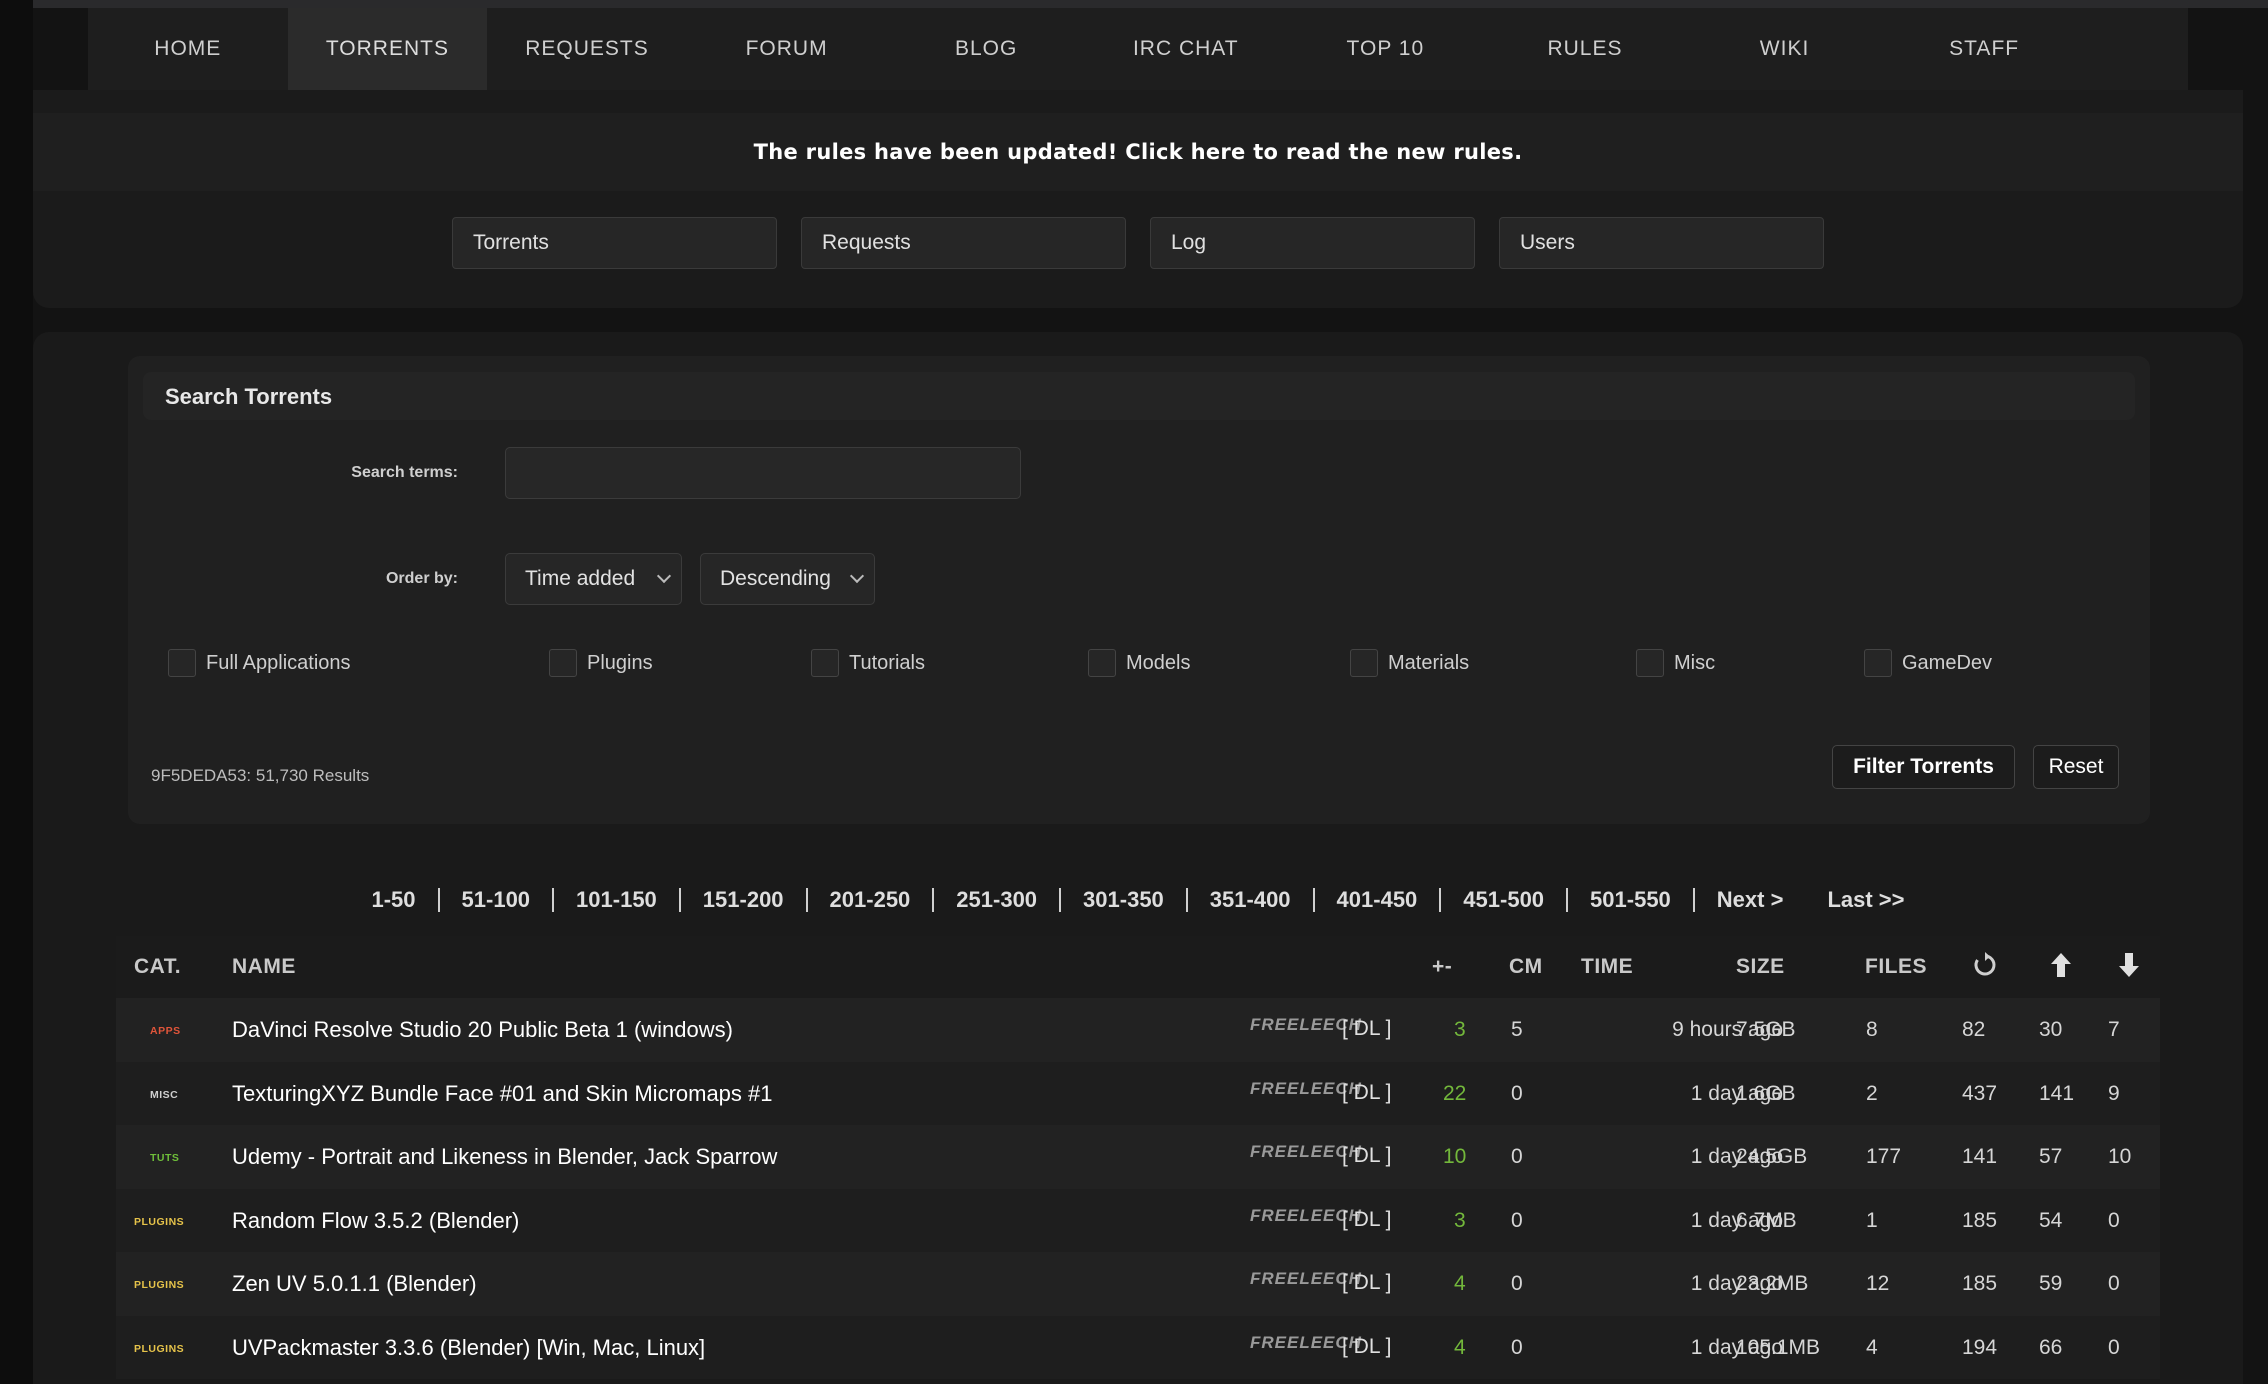  I want to click on next-page-link: Next >, so click(1750, 900).